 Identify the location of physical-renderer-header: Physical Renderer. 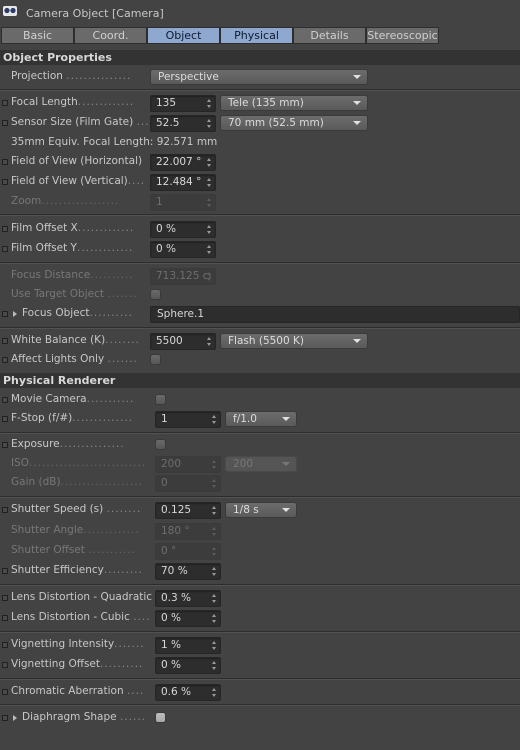
(260, 380).